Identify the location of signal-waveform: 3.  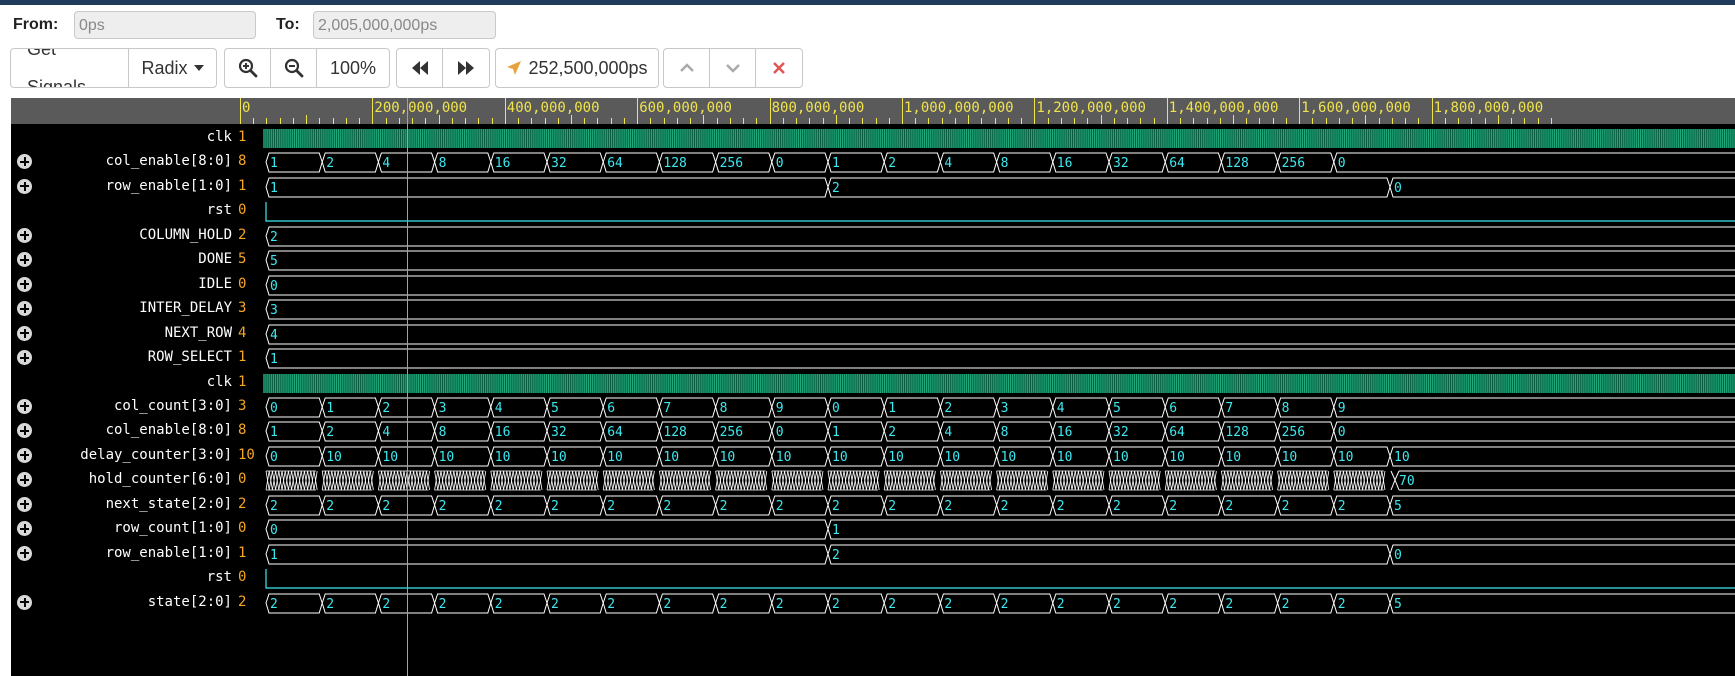
(999, 309).